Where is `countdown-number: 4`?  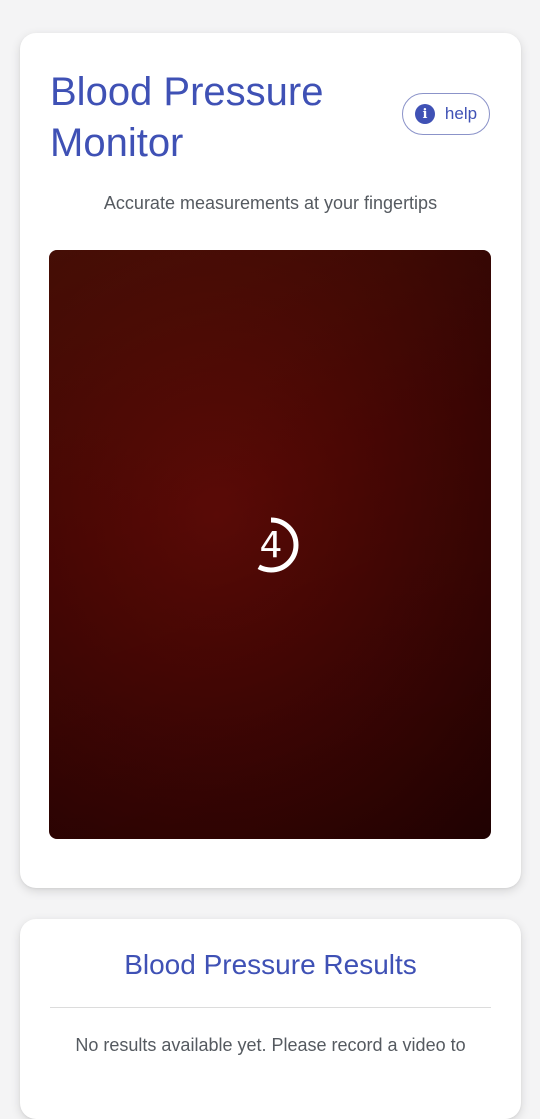
countdown-number: 4 is located at coordinates (271, 545).